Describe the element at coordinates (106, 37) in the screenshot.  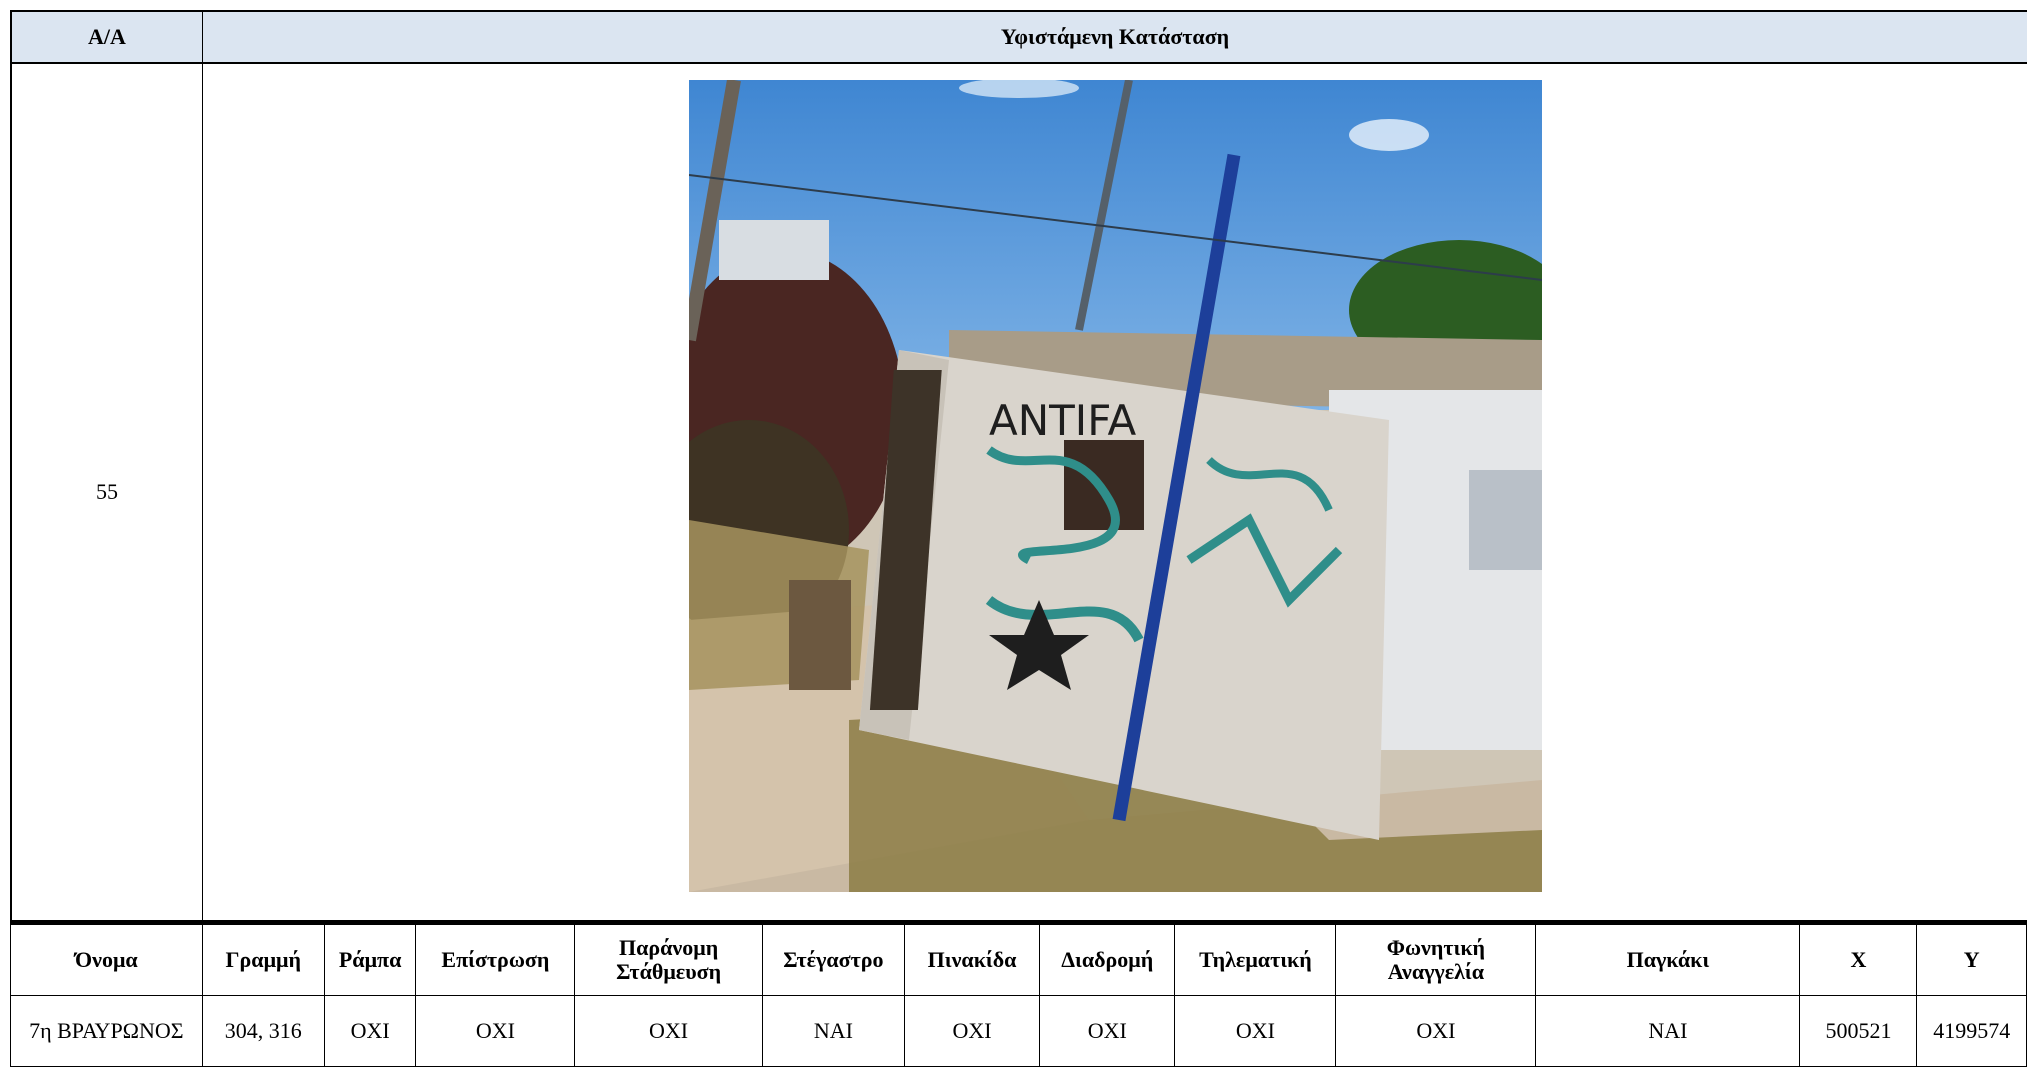
I see `aa-header: Α/Α` at that location.